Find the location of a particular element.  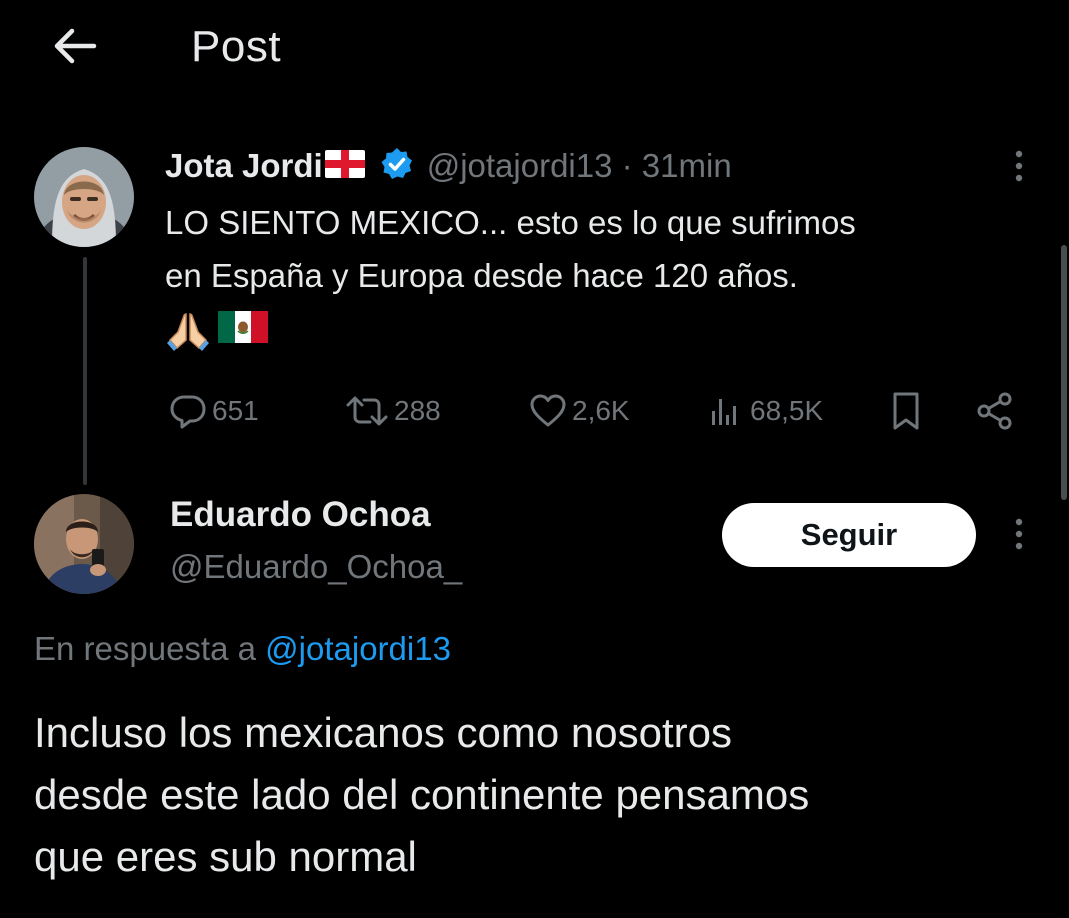

reply-context: En respuesta a @jotajordi13 is located at coordinates (242, 649).